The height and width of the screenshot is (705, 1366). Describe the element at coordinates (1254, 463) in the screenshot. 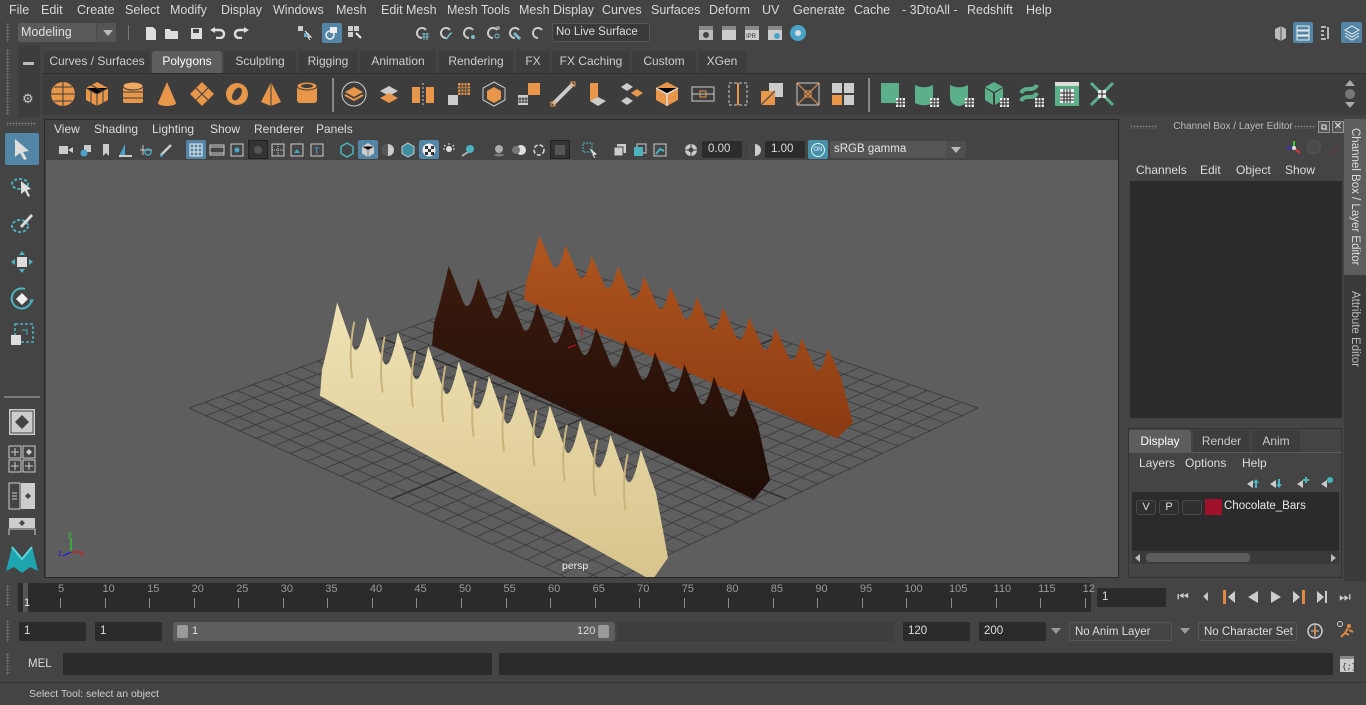

I see `help-menu: Help` at that location.